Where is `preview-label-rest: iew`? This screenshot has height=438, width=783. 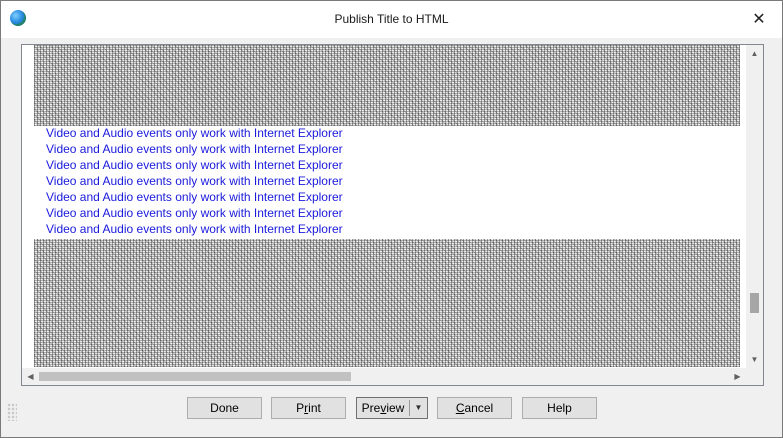
preview-label-rest: iew is located at coordinates (395, 408).